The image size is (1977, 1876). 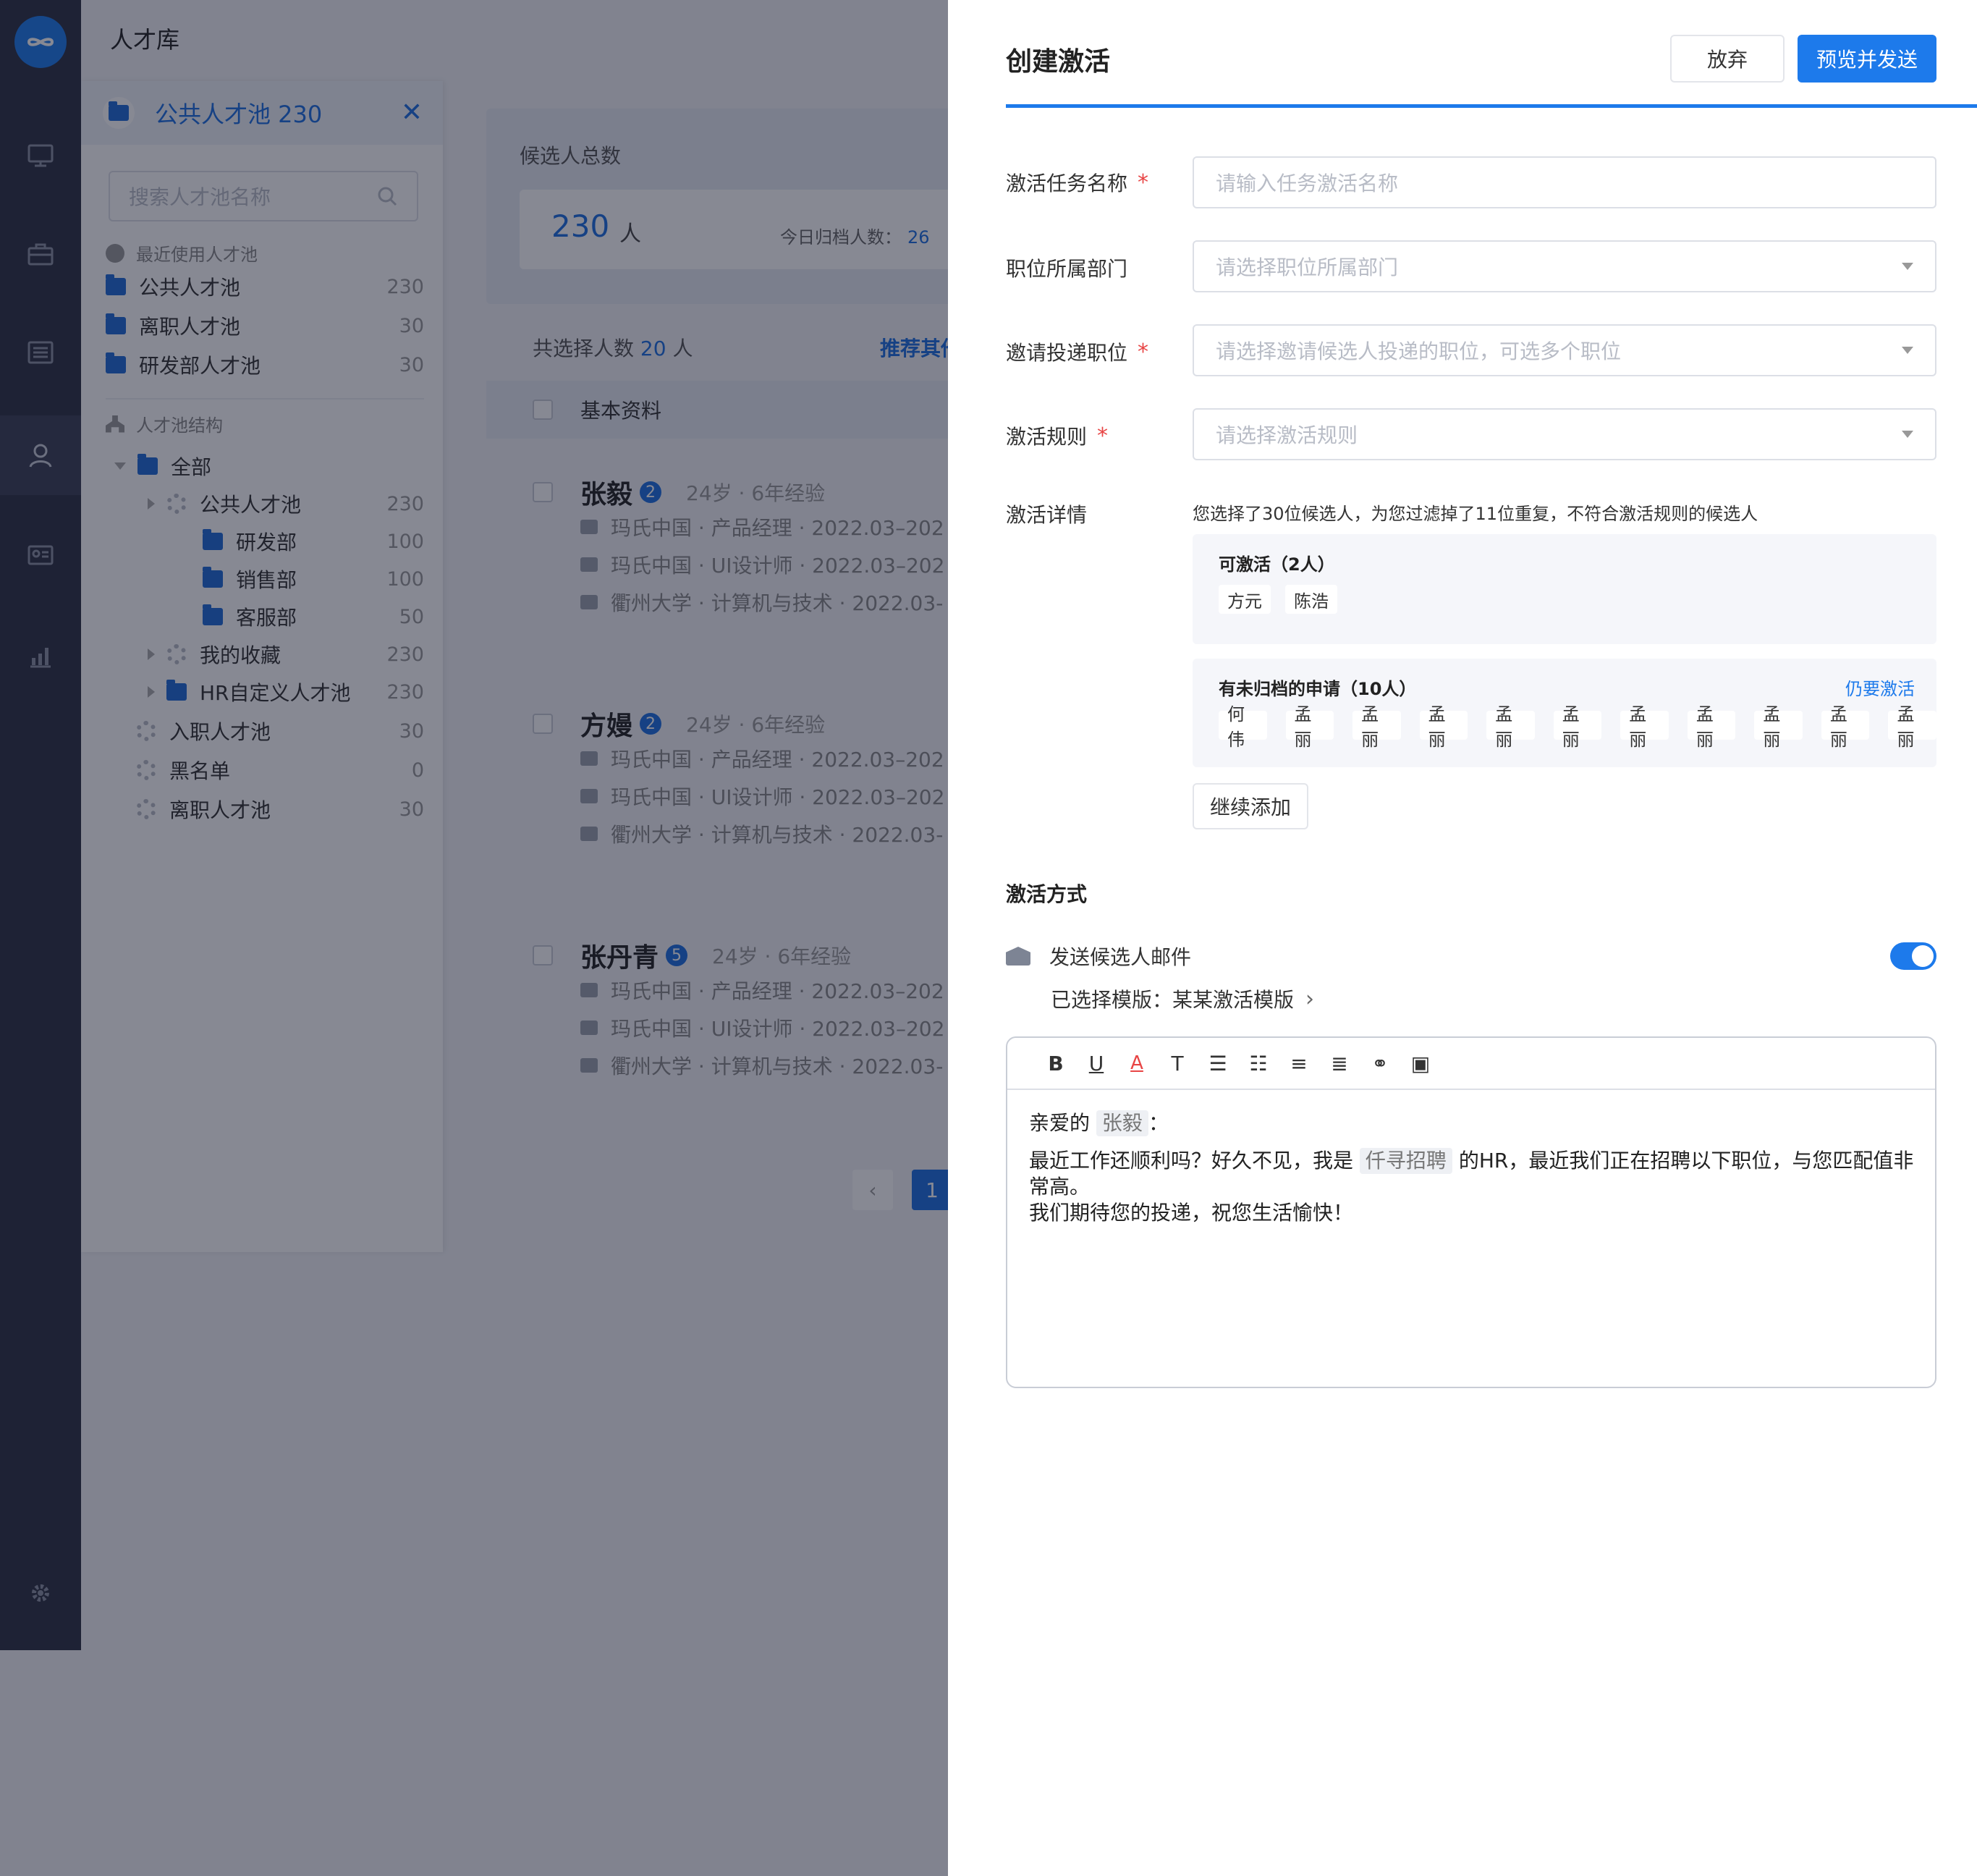 What do you see at coordinates (1047, 894) in the screenshot?
I see `method-title: 激活方式` at bounding box center [1047, 894].